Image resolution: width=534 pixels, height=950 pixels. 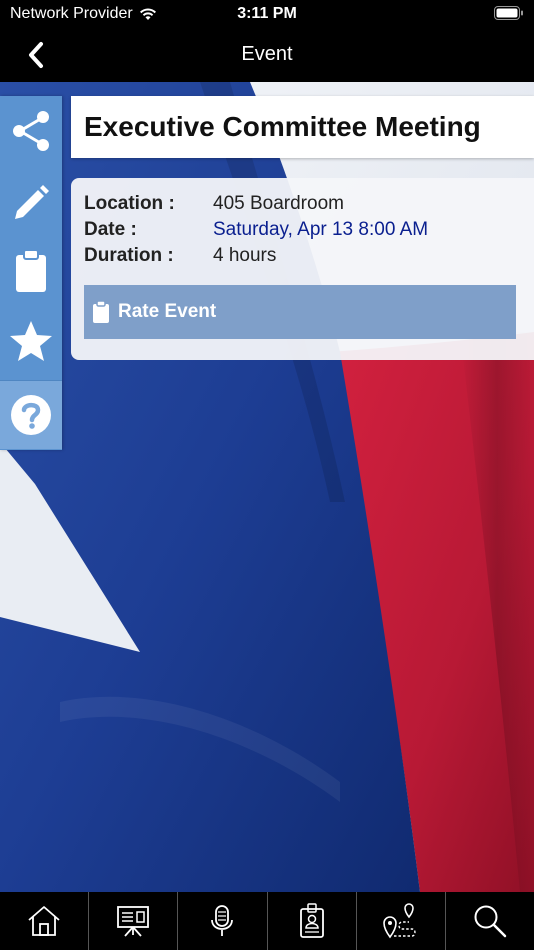 I want to click on id-badge-icon, so click(x=311, y=920).